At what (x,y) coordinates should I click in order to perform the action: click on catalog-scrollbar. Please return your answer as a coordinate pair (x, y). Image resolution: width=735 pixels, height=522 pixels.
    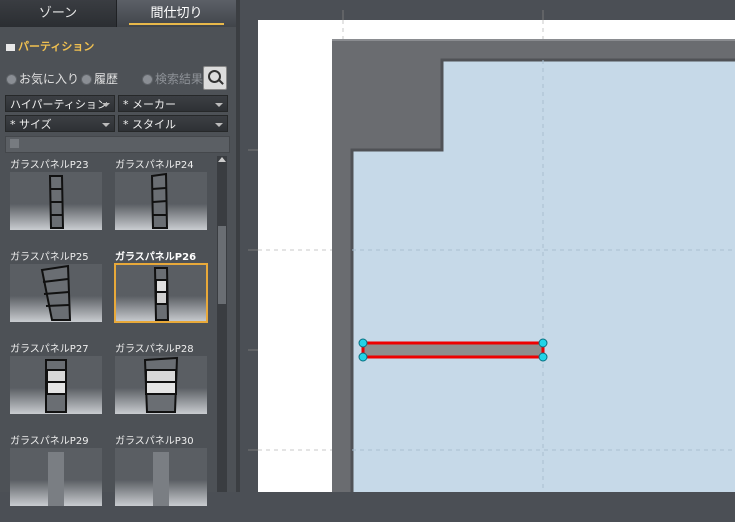
    Looking at the image, I should click on (222, 324).